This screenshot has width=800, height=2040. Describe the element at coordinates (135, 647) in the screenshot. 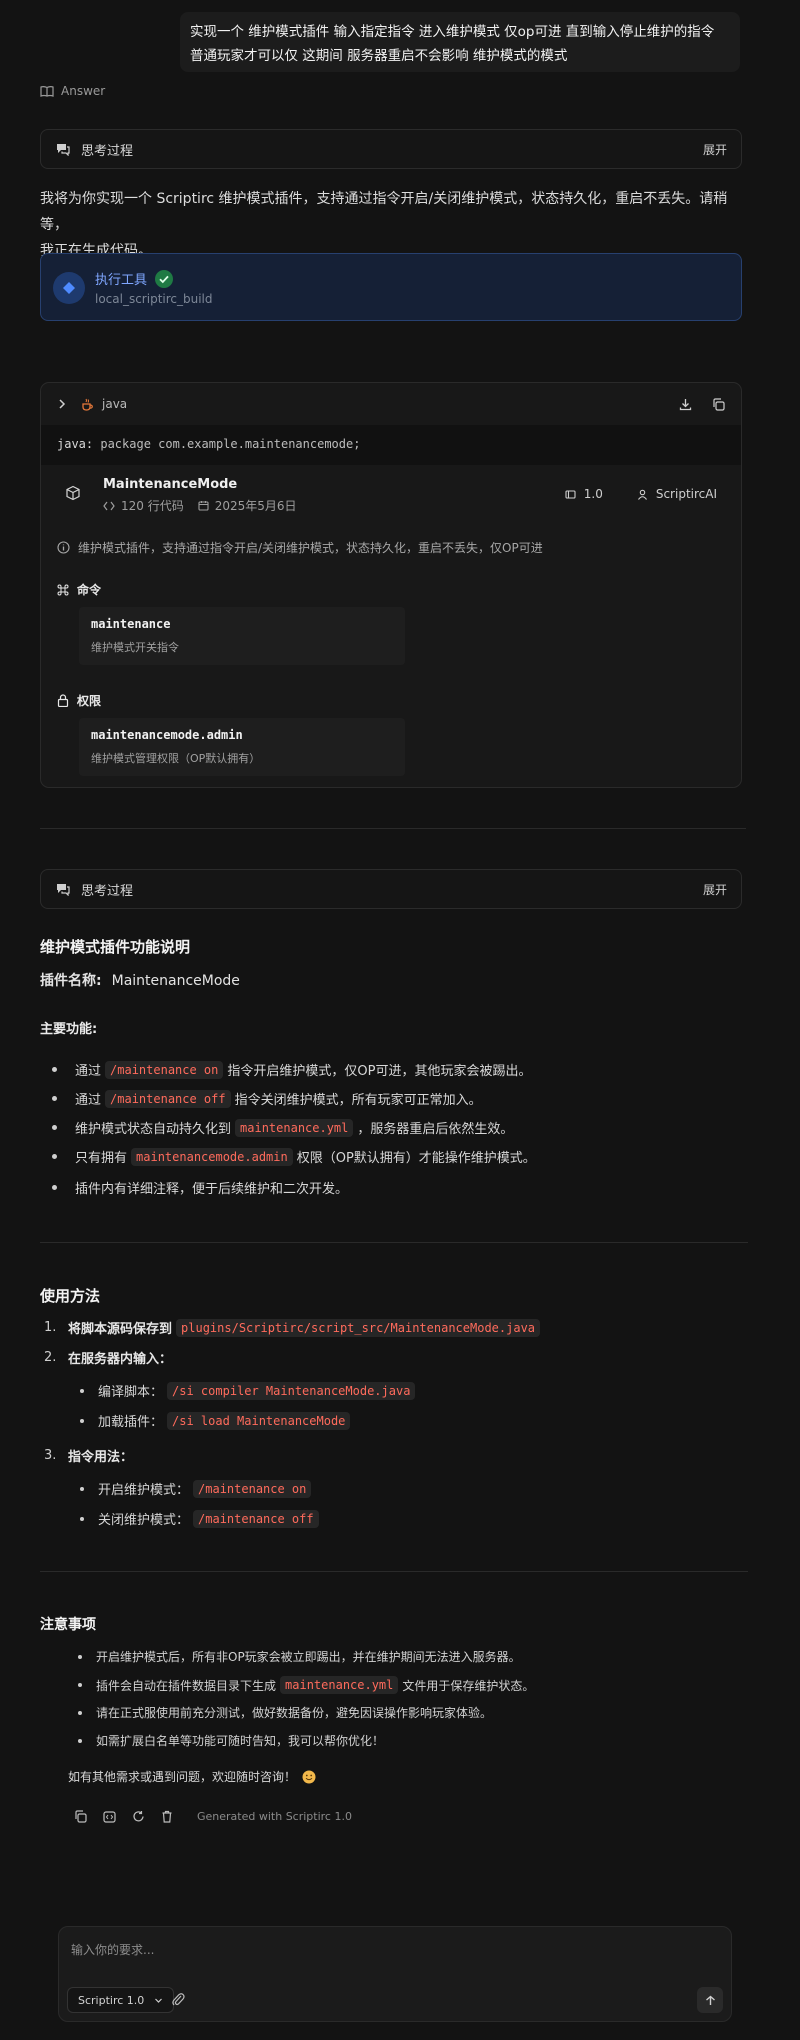

I see `command-desc: 维护模式开关指令` at that location.